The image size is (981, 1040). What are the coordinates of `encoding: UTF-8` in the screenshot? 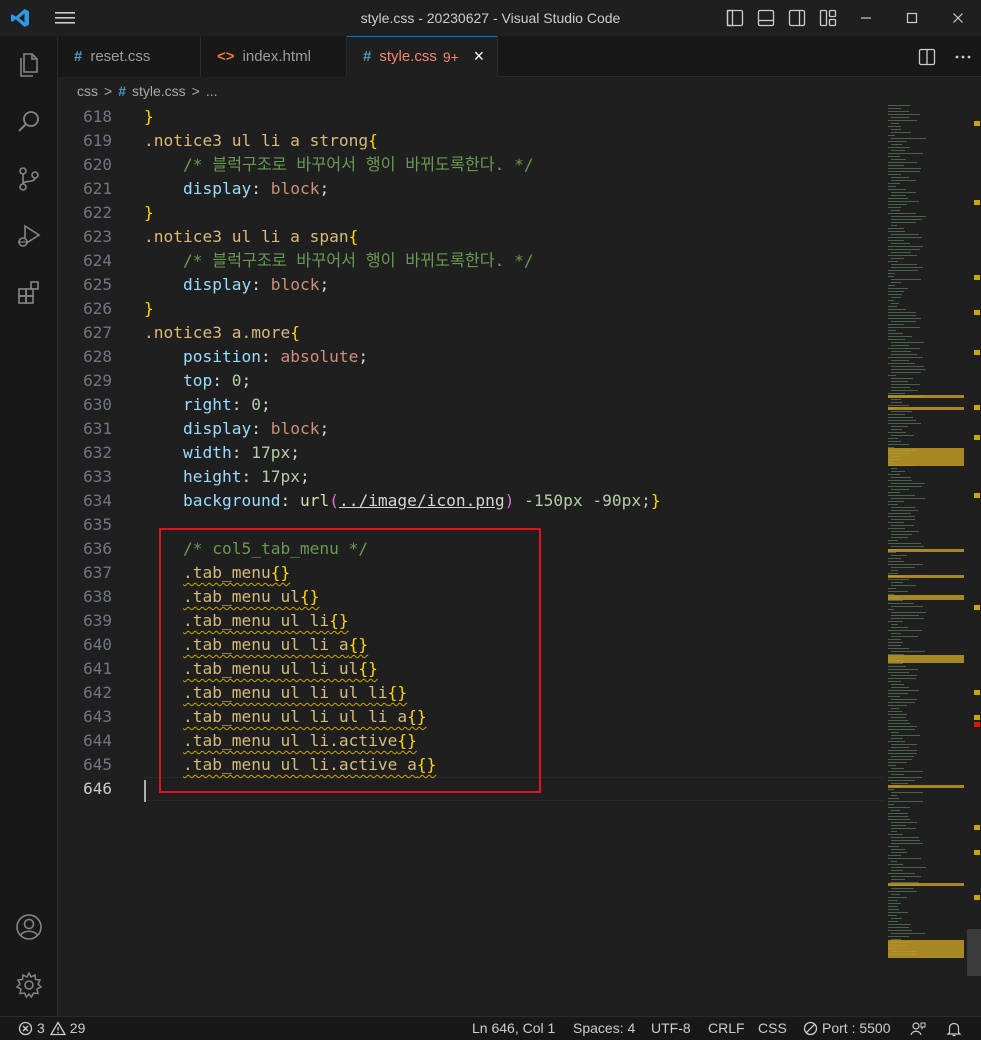 It's located at (671, 1028).